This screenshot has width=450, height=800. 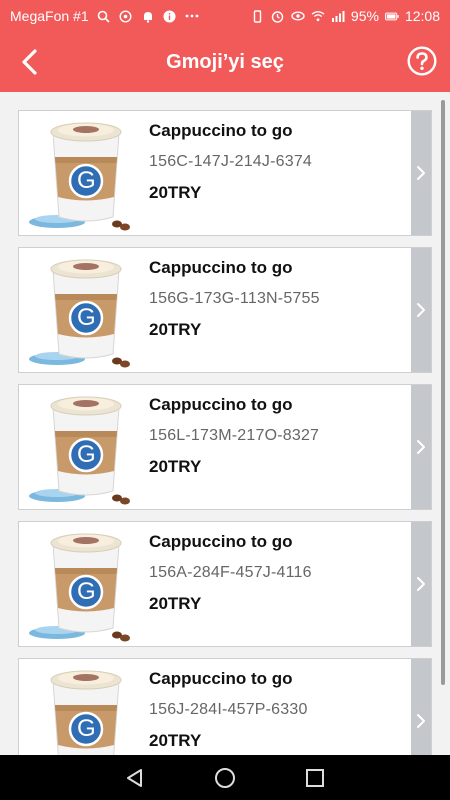 I want to click on help-button, so click(x=422, y=61).